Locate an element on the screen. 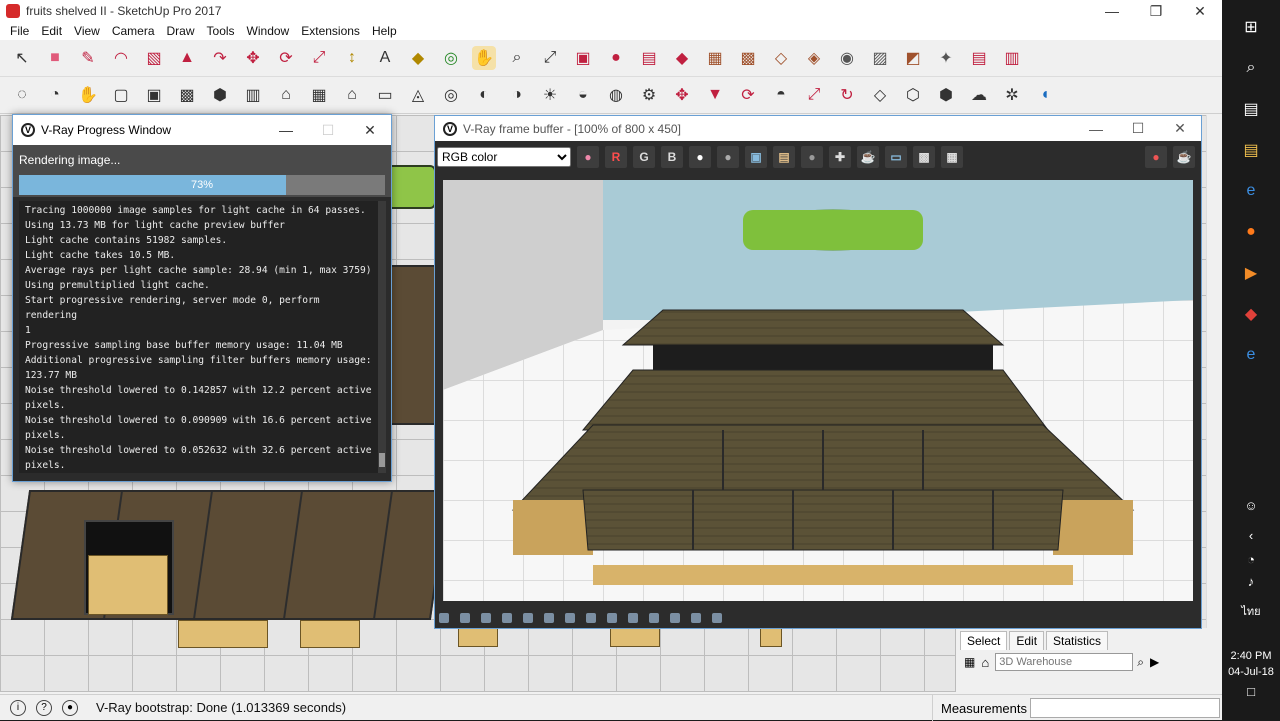  add-detail-icon: ▨ is located at coordinates (880, 58).